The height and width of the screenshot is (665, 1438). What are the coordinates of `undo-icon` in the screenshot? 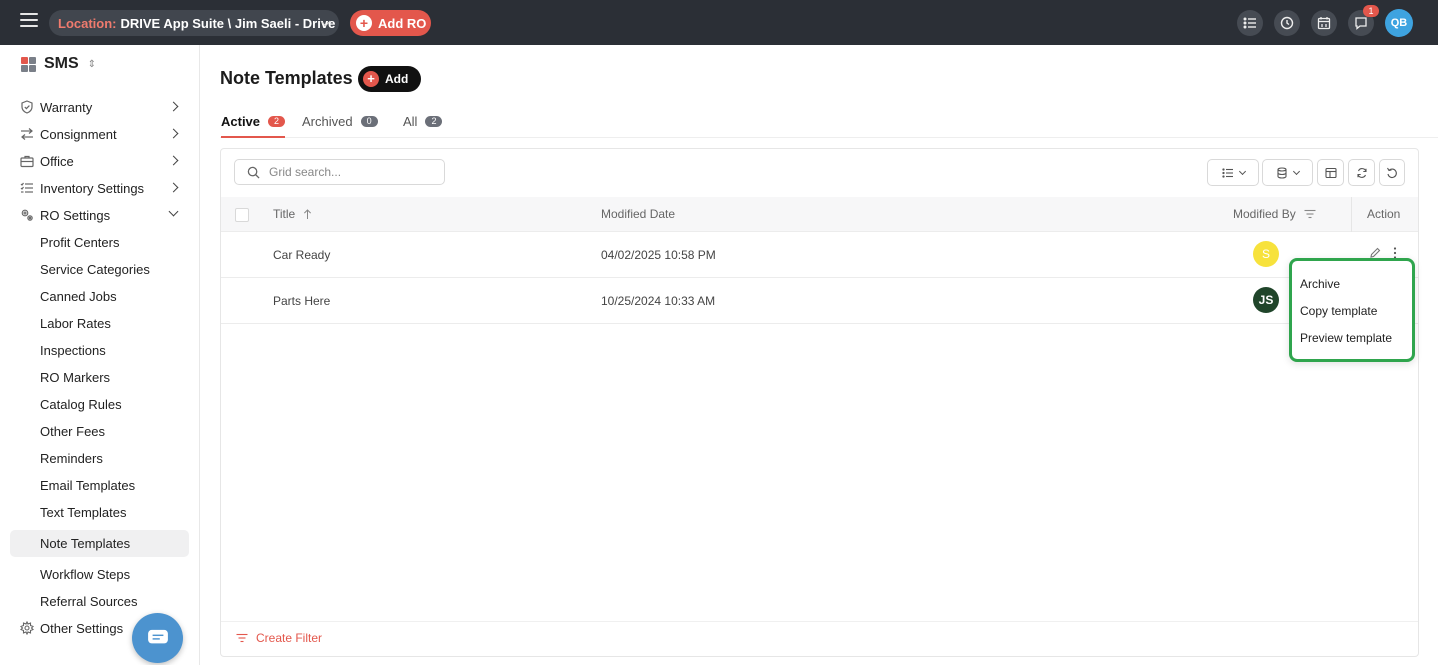 It's located at (1392, 172).